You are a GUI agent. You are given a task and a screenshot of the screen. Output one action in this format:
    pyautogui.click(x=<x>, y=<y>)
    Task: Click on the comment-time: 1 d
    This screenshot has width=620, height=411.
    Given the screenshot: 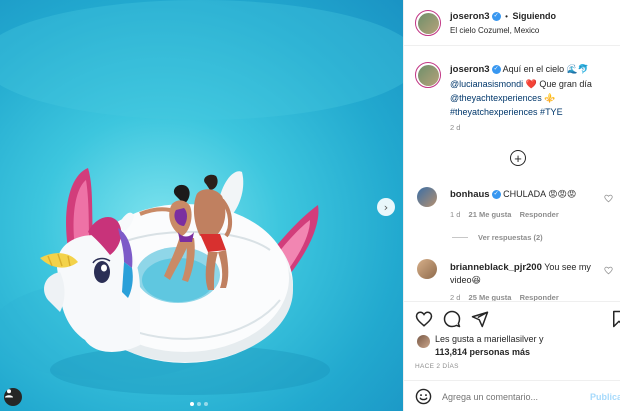 What is the action you would take?
    pyautogui.click(x=455, y=214)
    